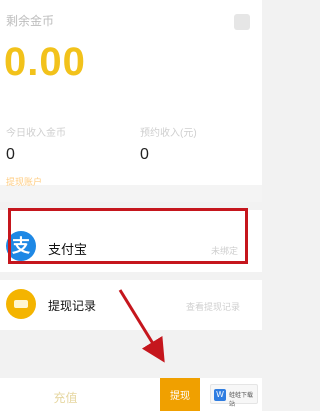  What do you see at coordinates (241, 400) in the screenshot?
I see `watermark-text: 蛙蛙下载站` at bounding box center [241, 400].